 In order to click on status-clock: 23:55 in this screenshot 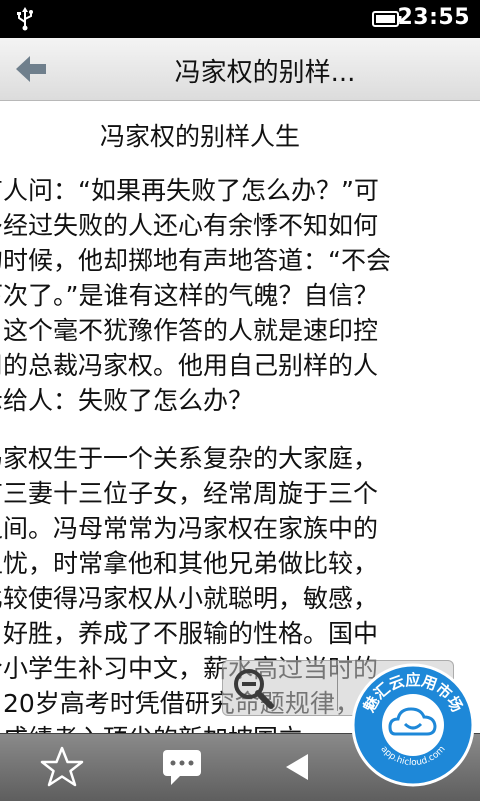, I will do `click(433, 17)`.